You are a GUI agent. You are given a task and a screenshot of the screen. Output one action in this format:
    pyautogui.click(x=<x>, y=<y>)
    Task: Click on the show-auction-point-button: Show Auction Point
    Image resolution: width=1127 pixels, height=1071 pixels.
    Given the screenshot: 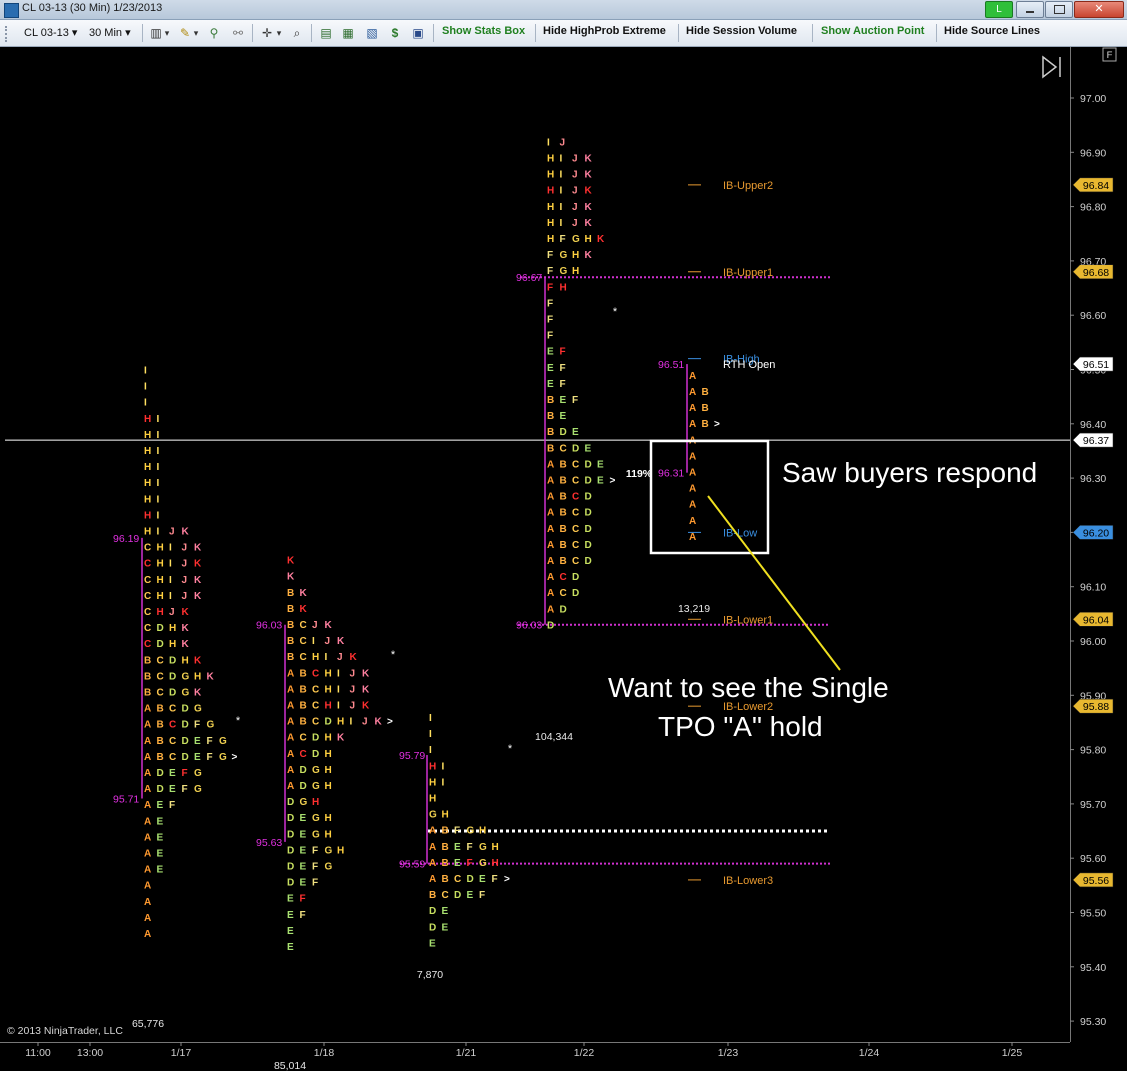 What is the action you would take?
    pyautogui.click(x=872, y=31)
    